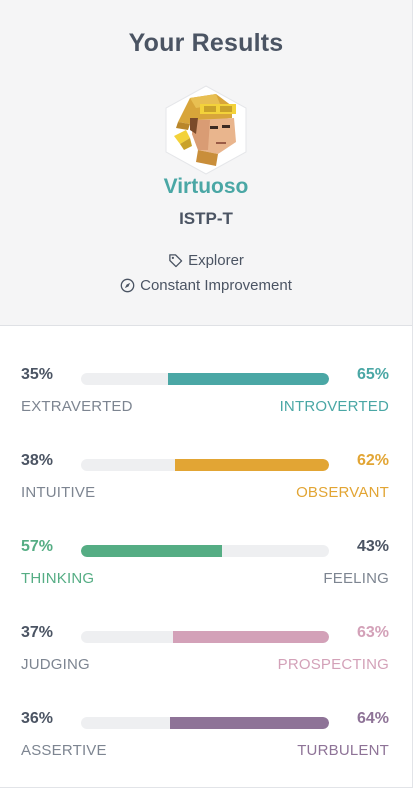  I want to click on role-row: Explorer, so click(206, 260).